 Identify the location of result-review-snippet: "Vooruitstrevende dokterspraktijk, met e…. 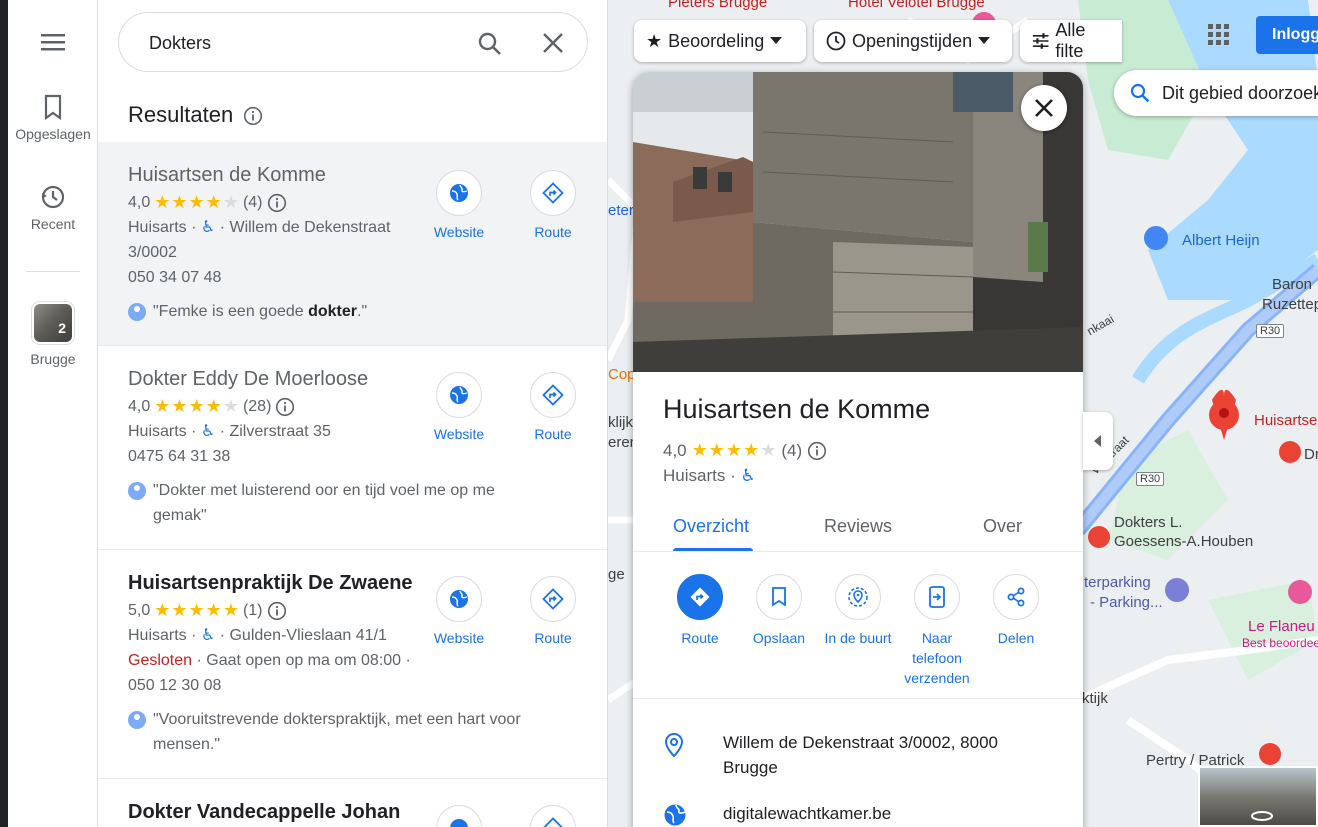
(338, 732).